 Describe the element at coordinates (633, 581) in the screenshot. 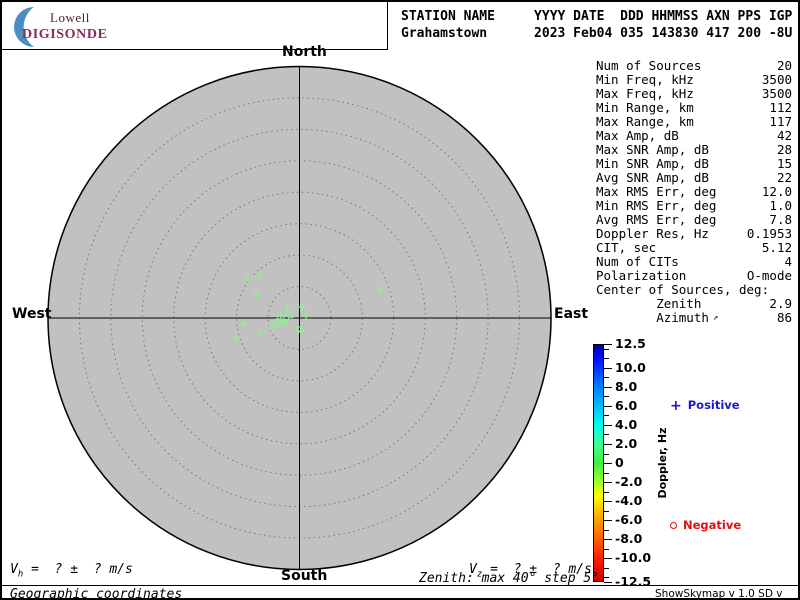

I see `colorbar-tick-label: -12.5` at that location.